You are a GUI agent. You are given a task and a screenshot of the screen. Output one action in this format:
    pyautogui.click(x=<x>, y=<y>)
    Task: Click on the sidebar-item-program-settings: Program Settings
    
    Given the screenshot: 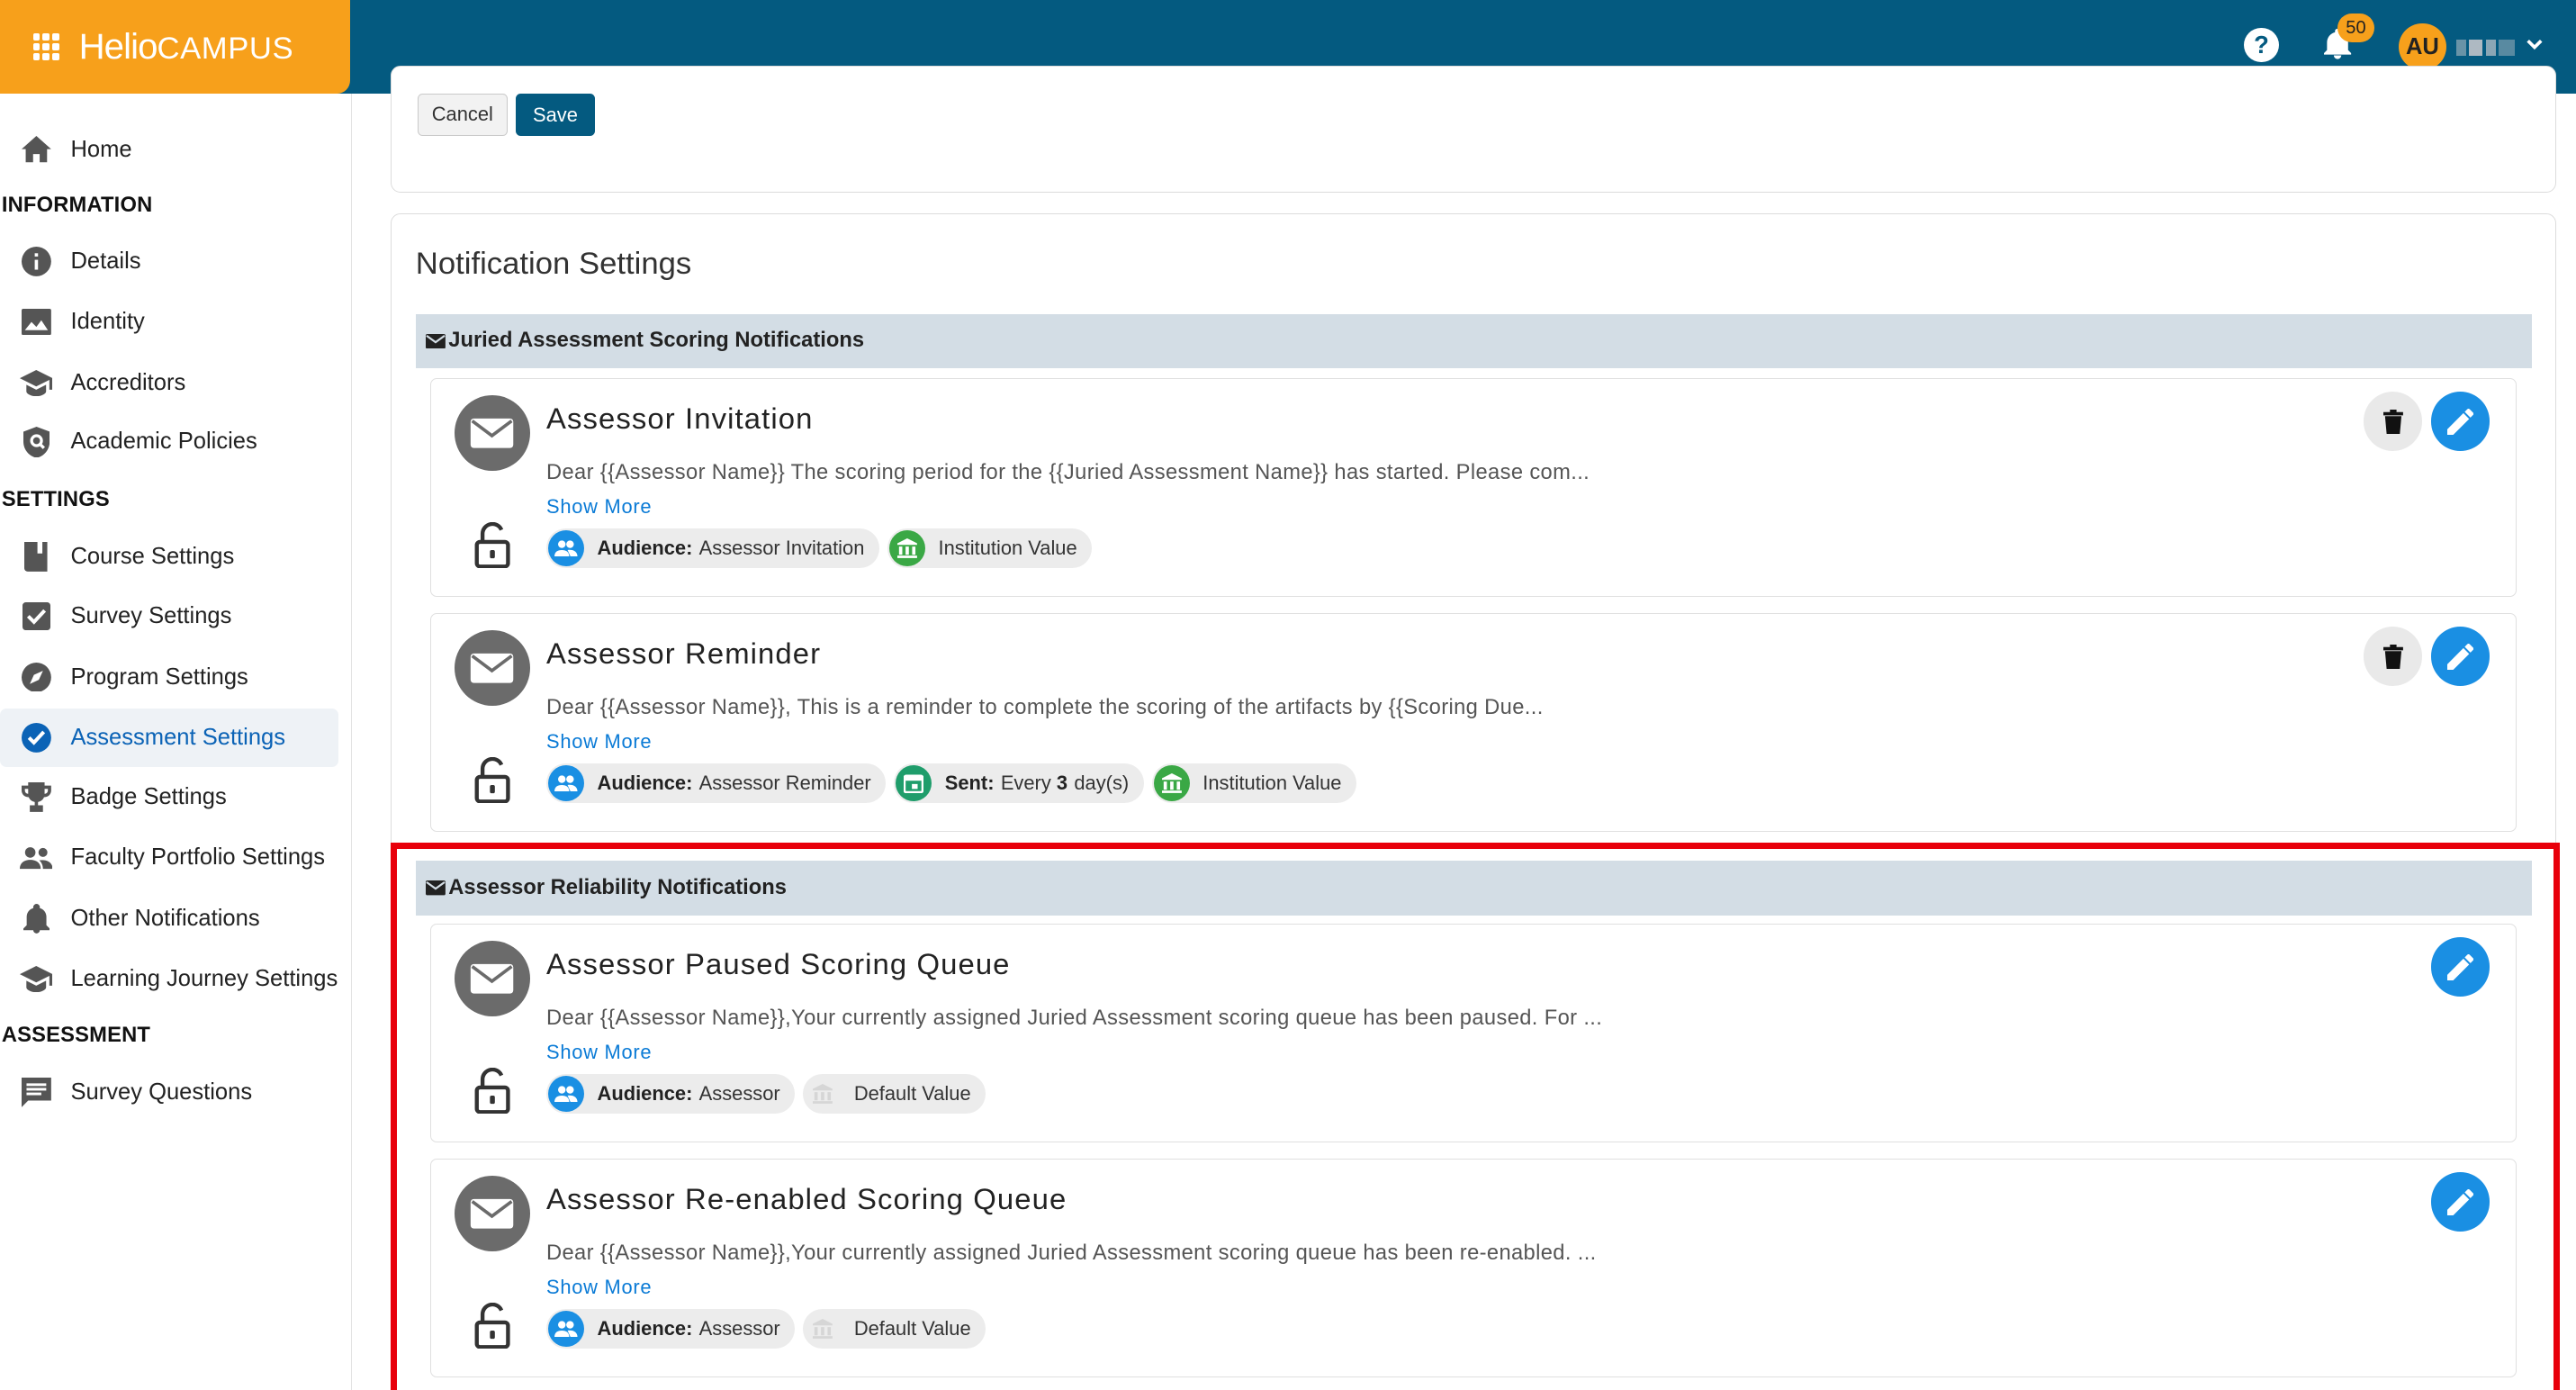 What is the action you would take?
    pyautogui.click(x=169, y=677)
    